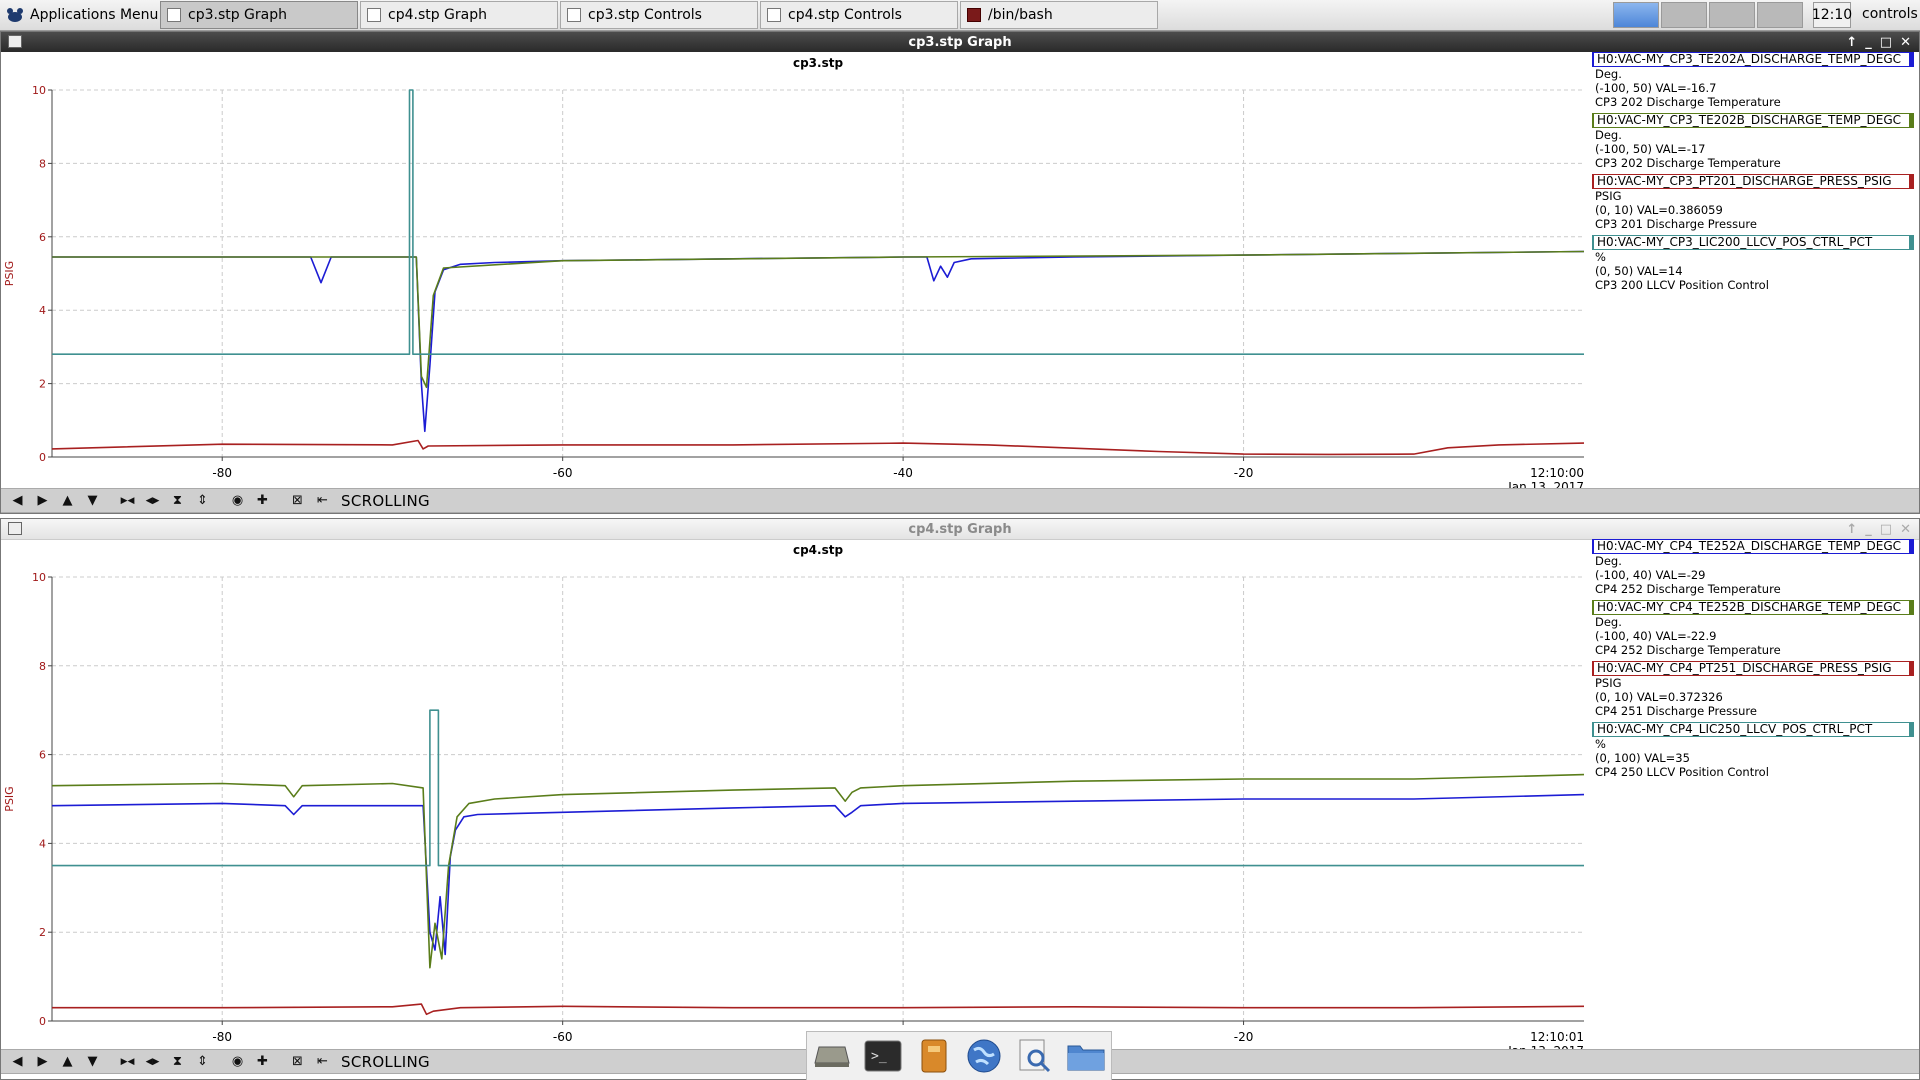  Describe the element at coordinates (960, 42) in the screenshot. I see `window-titlebar: cp3.stp Graph ↑ _ □ ✕` at that location.